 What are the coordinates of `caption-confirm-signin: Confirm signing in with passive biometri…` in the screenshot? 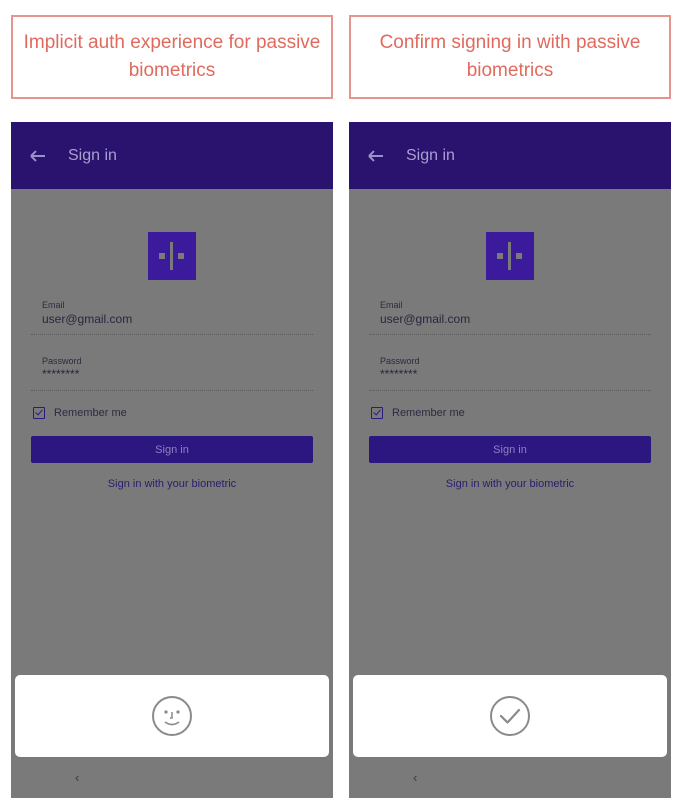 It's located at (510, 57).